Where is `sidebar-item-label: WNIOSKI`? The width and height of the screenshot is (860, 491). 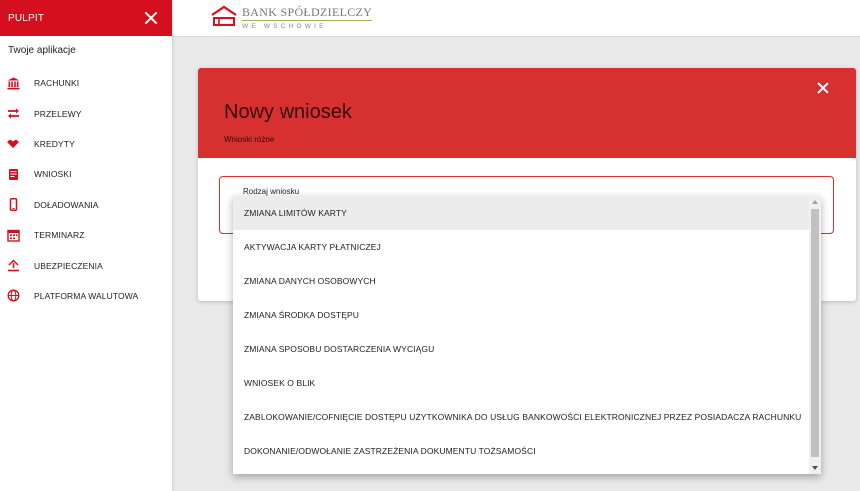
sidebar-item-label: WNIOSKI is located at coordinates (53, 174).